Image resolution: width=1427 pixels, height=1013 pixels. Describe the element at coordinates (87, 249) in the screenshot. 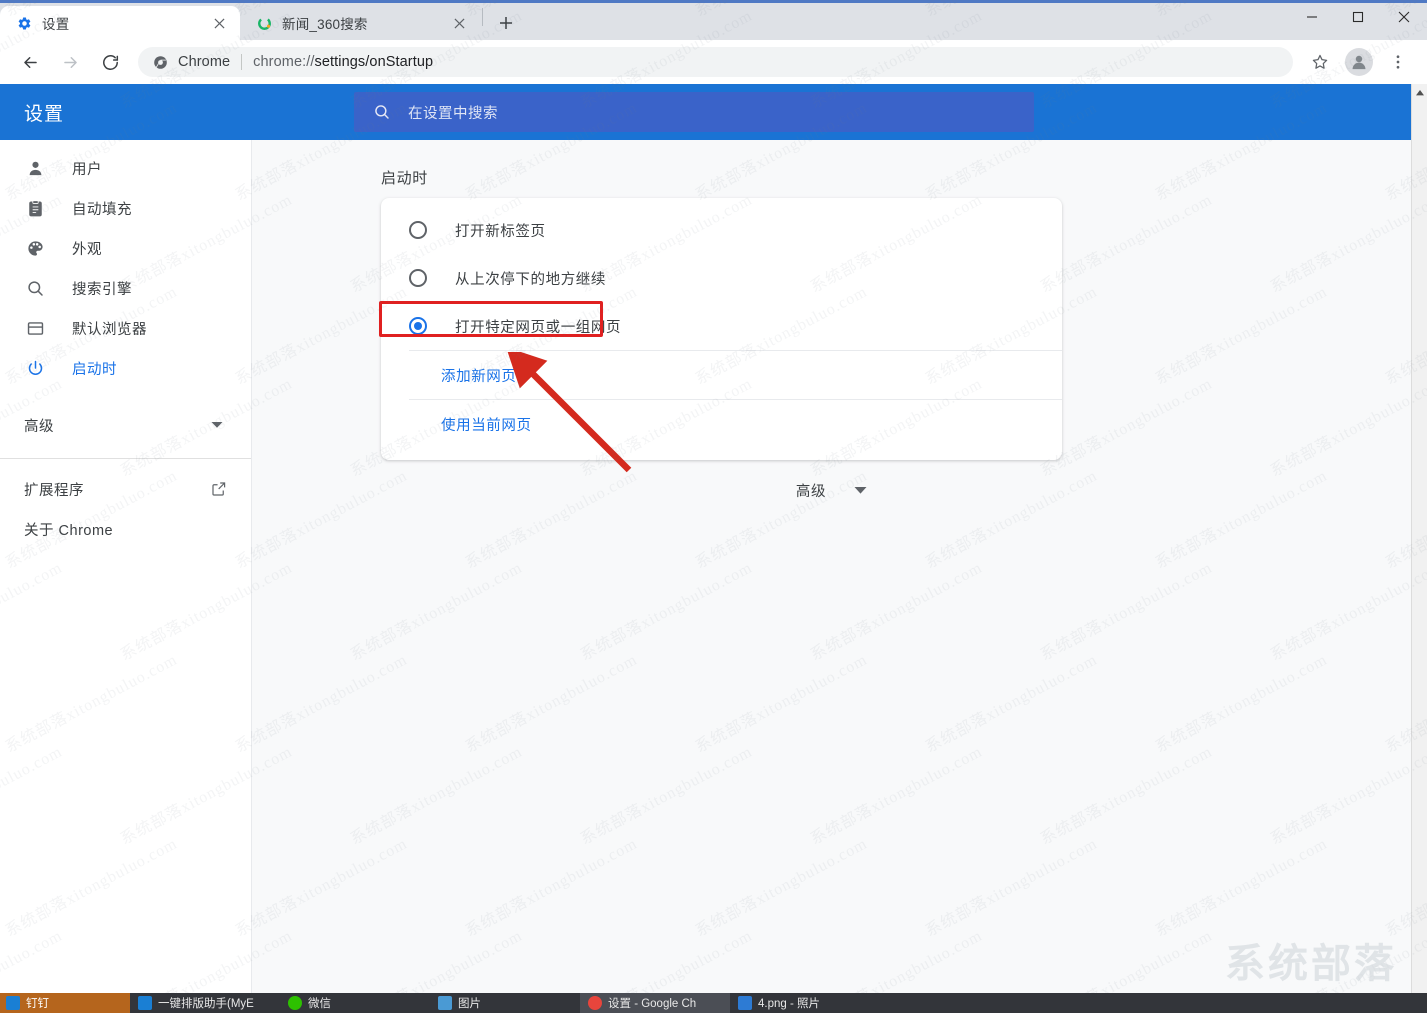

I see `sidebar-item-label: 外观` at that location.